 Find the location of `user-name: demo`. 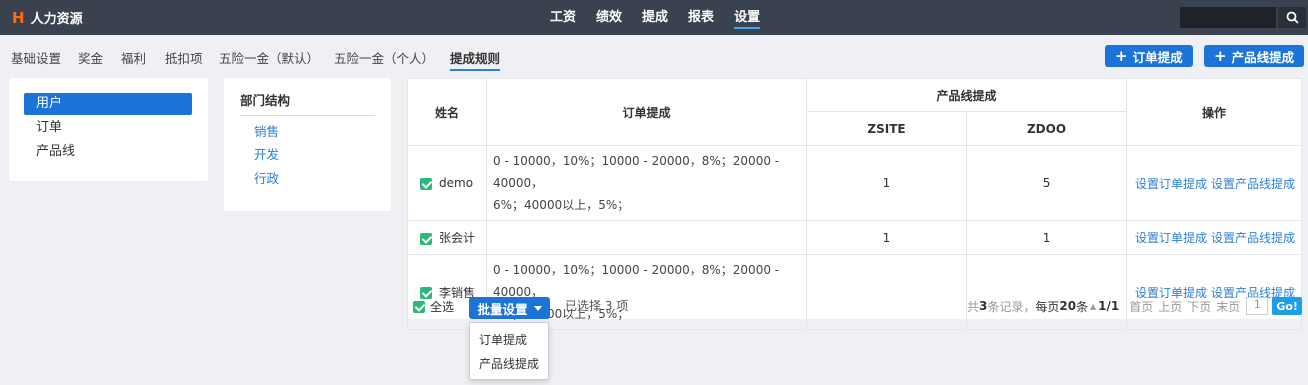

user-name: demo is located at coordinates (456, 183).